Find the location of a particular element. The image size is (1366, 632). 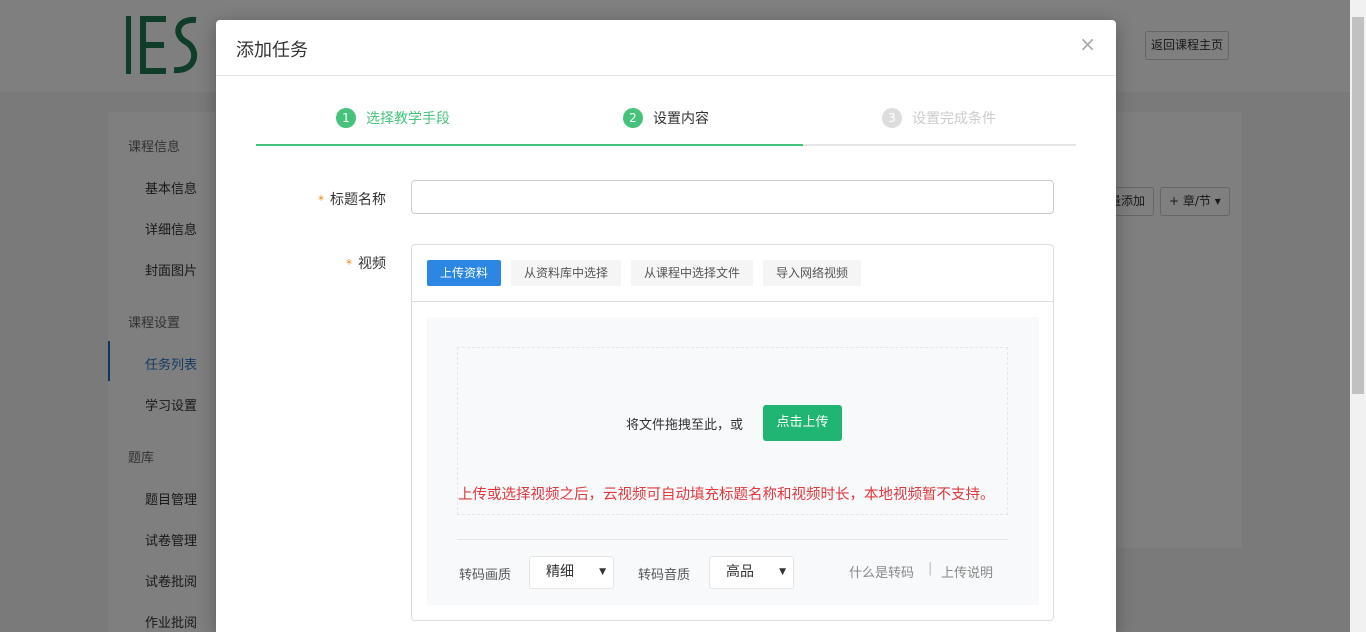

video-source-tabs: 上传资料 从资料库中选择 从课程中选择文件 导入网络视频 is located at coordinates (732, 273).